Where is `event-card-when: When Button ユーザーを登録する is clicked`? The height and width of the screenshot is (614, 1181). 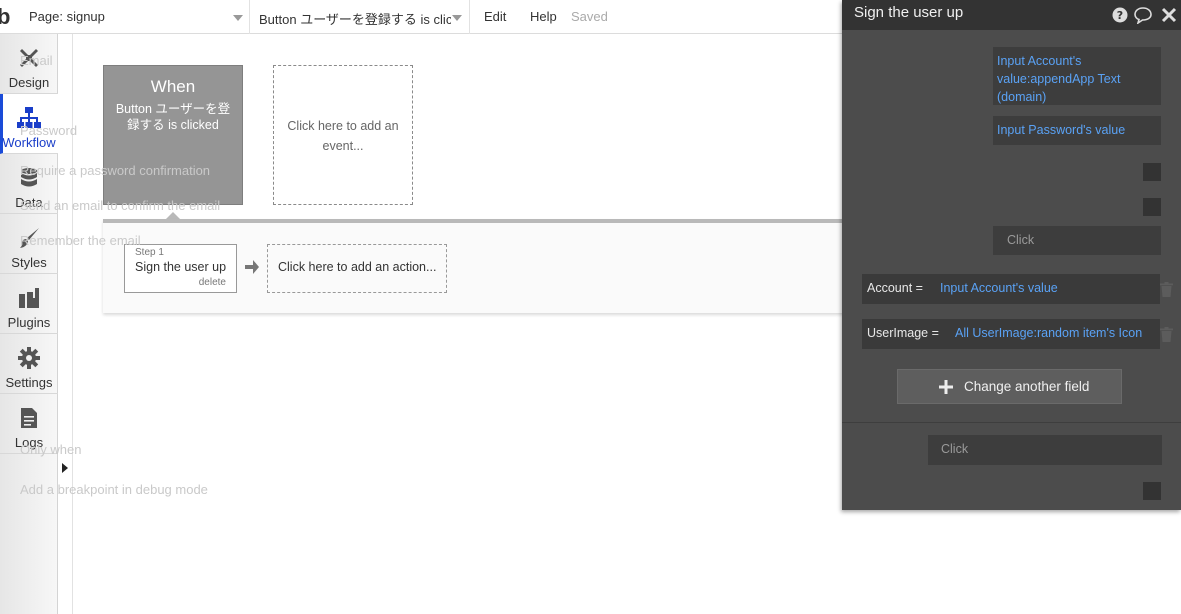 event-card-when: When Button ユーザーを登録する is clicked is located at coordinates (173, 135).